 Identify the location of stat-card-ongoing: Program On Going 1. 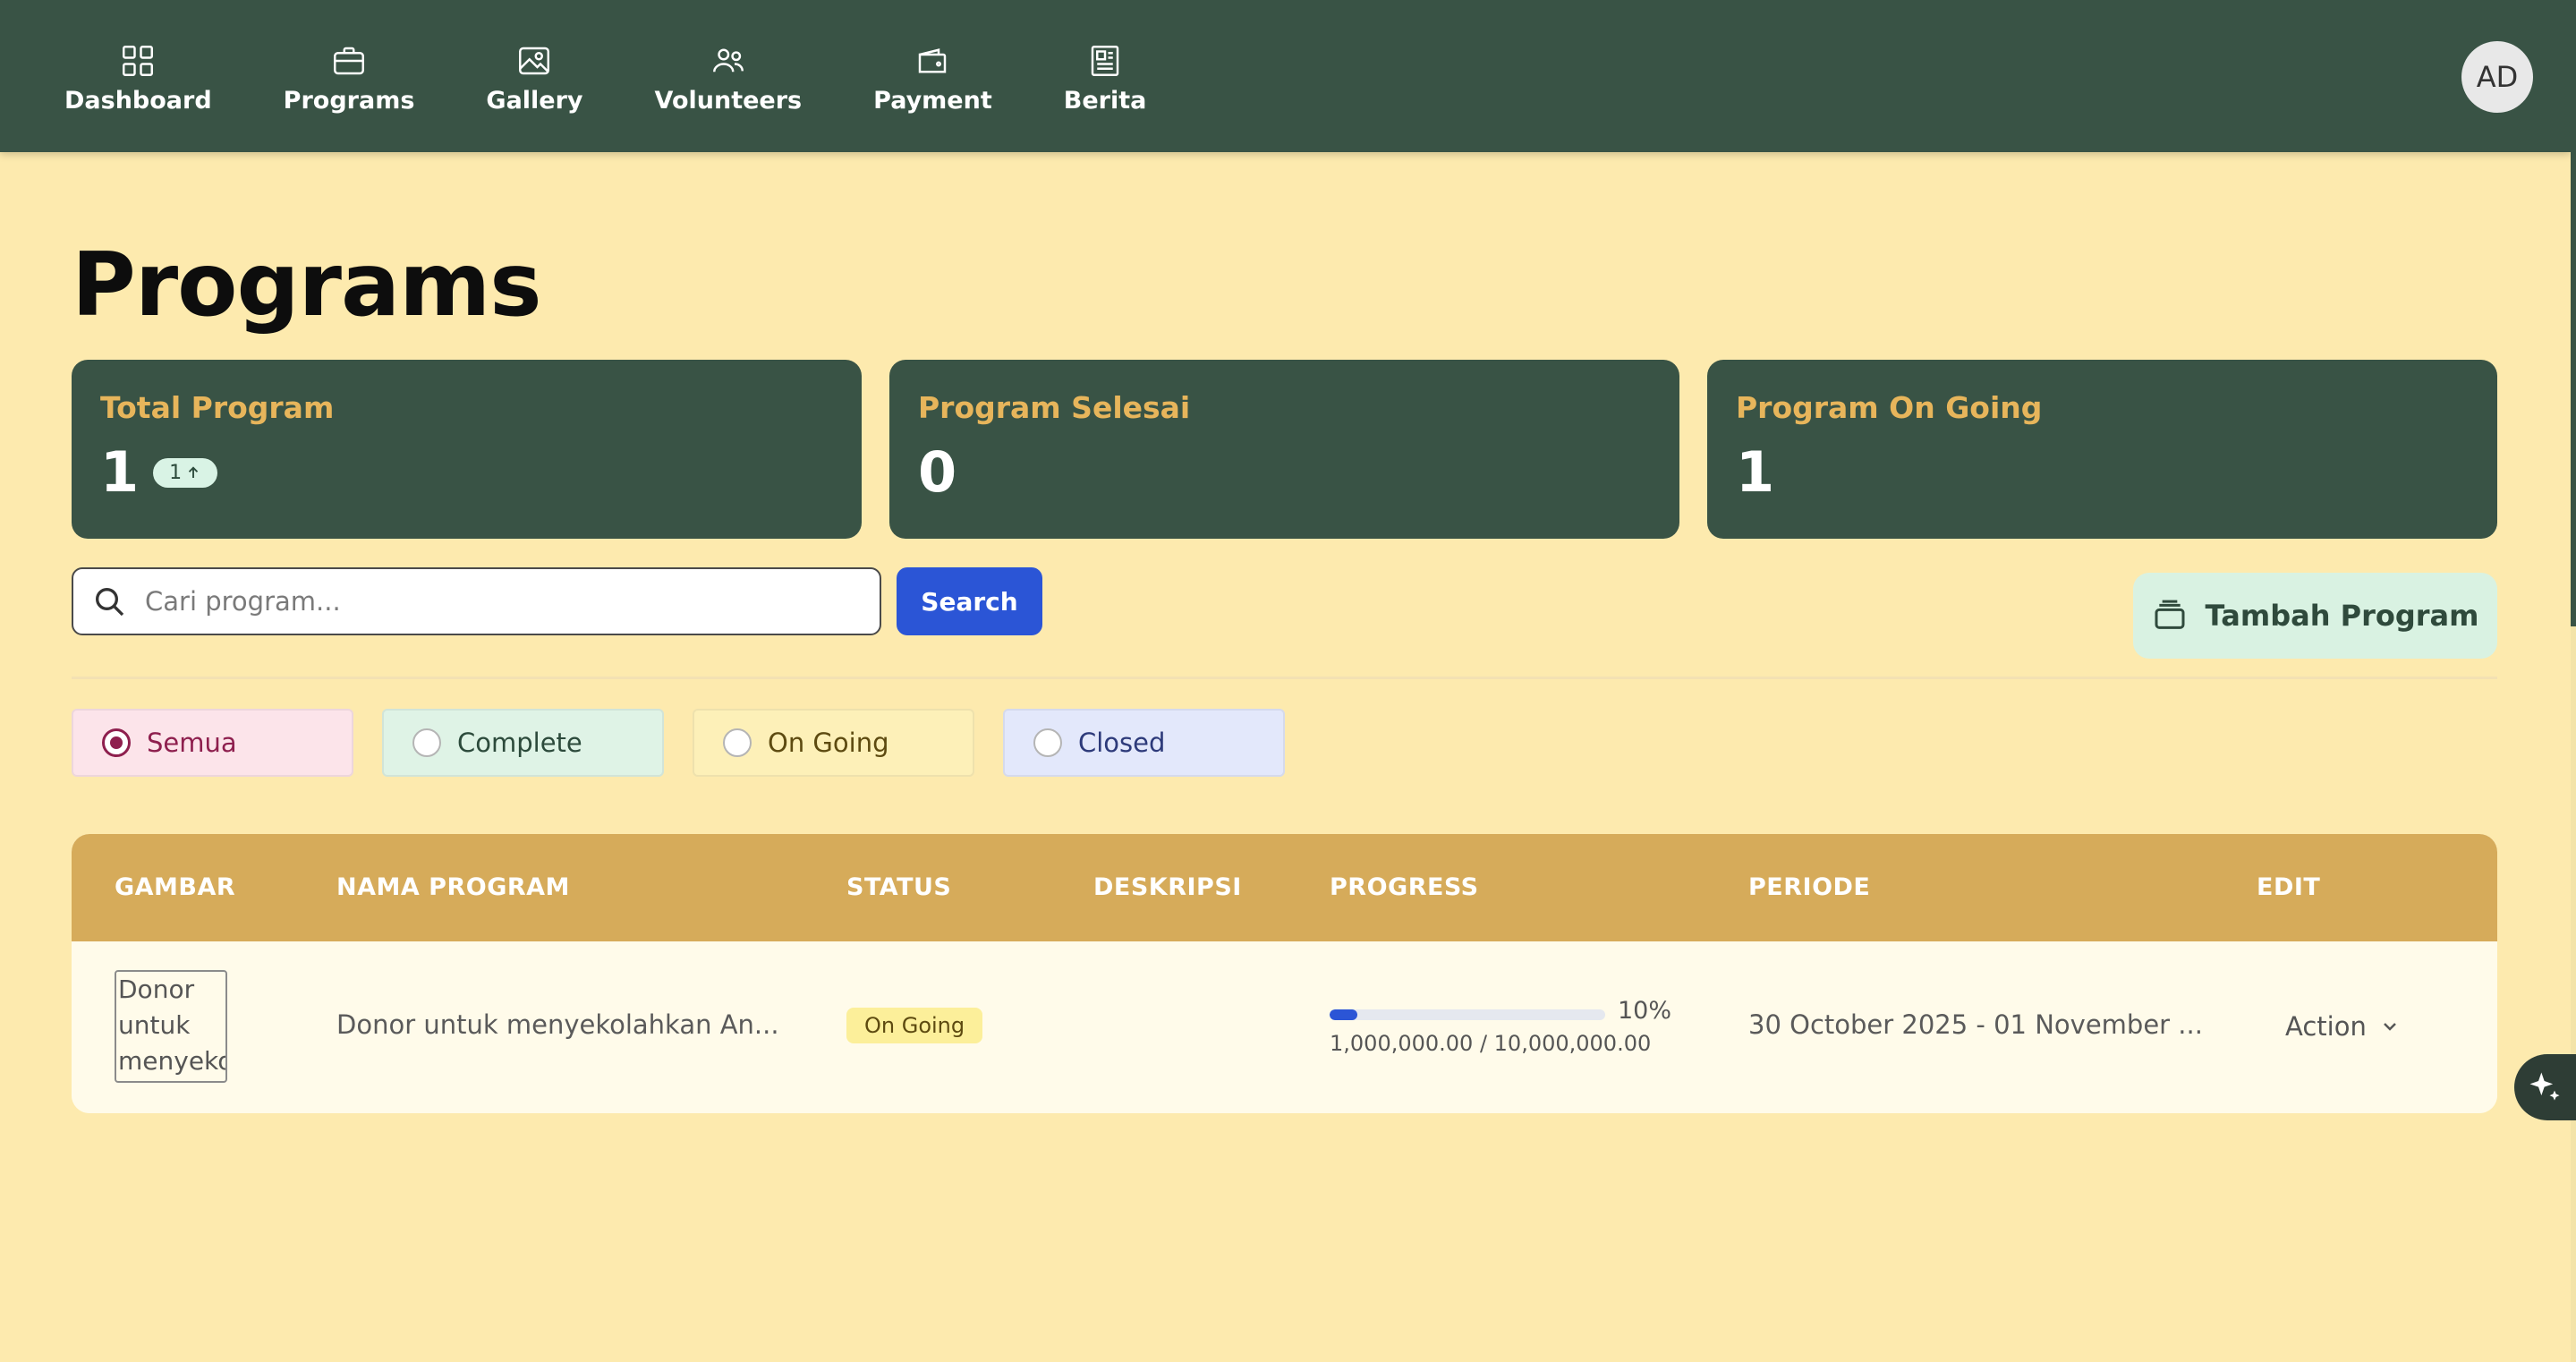
(2102, 449).